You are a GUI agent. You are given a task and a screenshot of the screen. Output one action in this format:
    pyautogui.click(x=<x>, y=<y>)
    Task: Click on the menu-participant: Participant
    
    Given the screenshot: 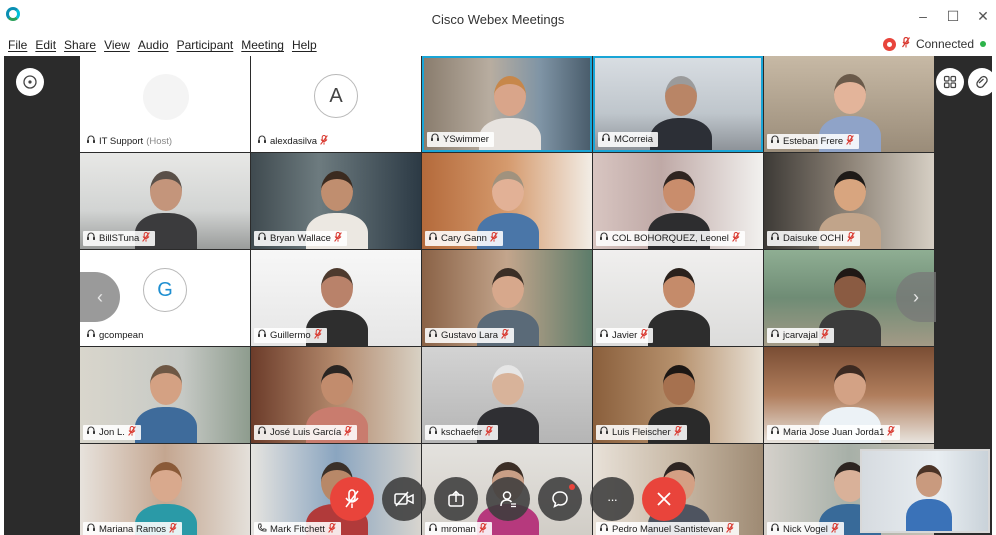 What is the action you would take?
    pyautogui.click(x=205, y=45)
    